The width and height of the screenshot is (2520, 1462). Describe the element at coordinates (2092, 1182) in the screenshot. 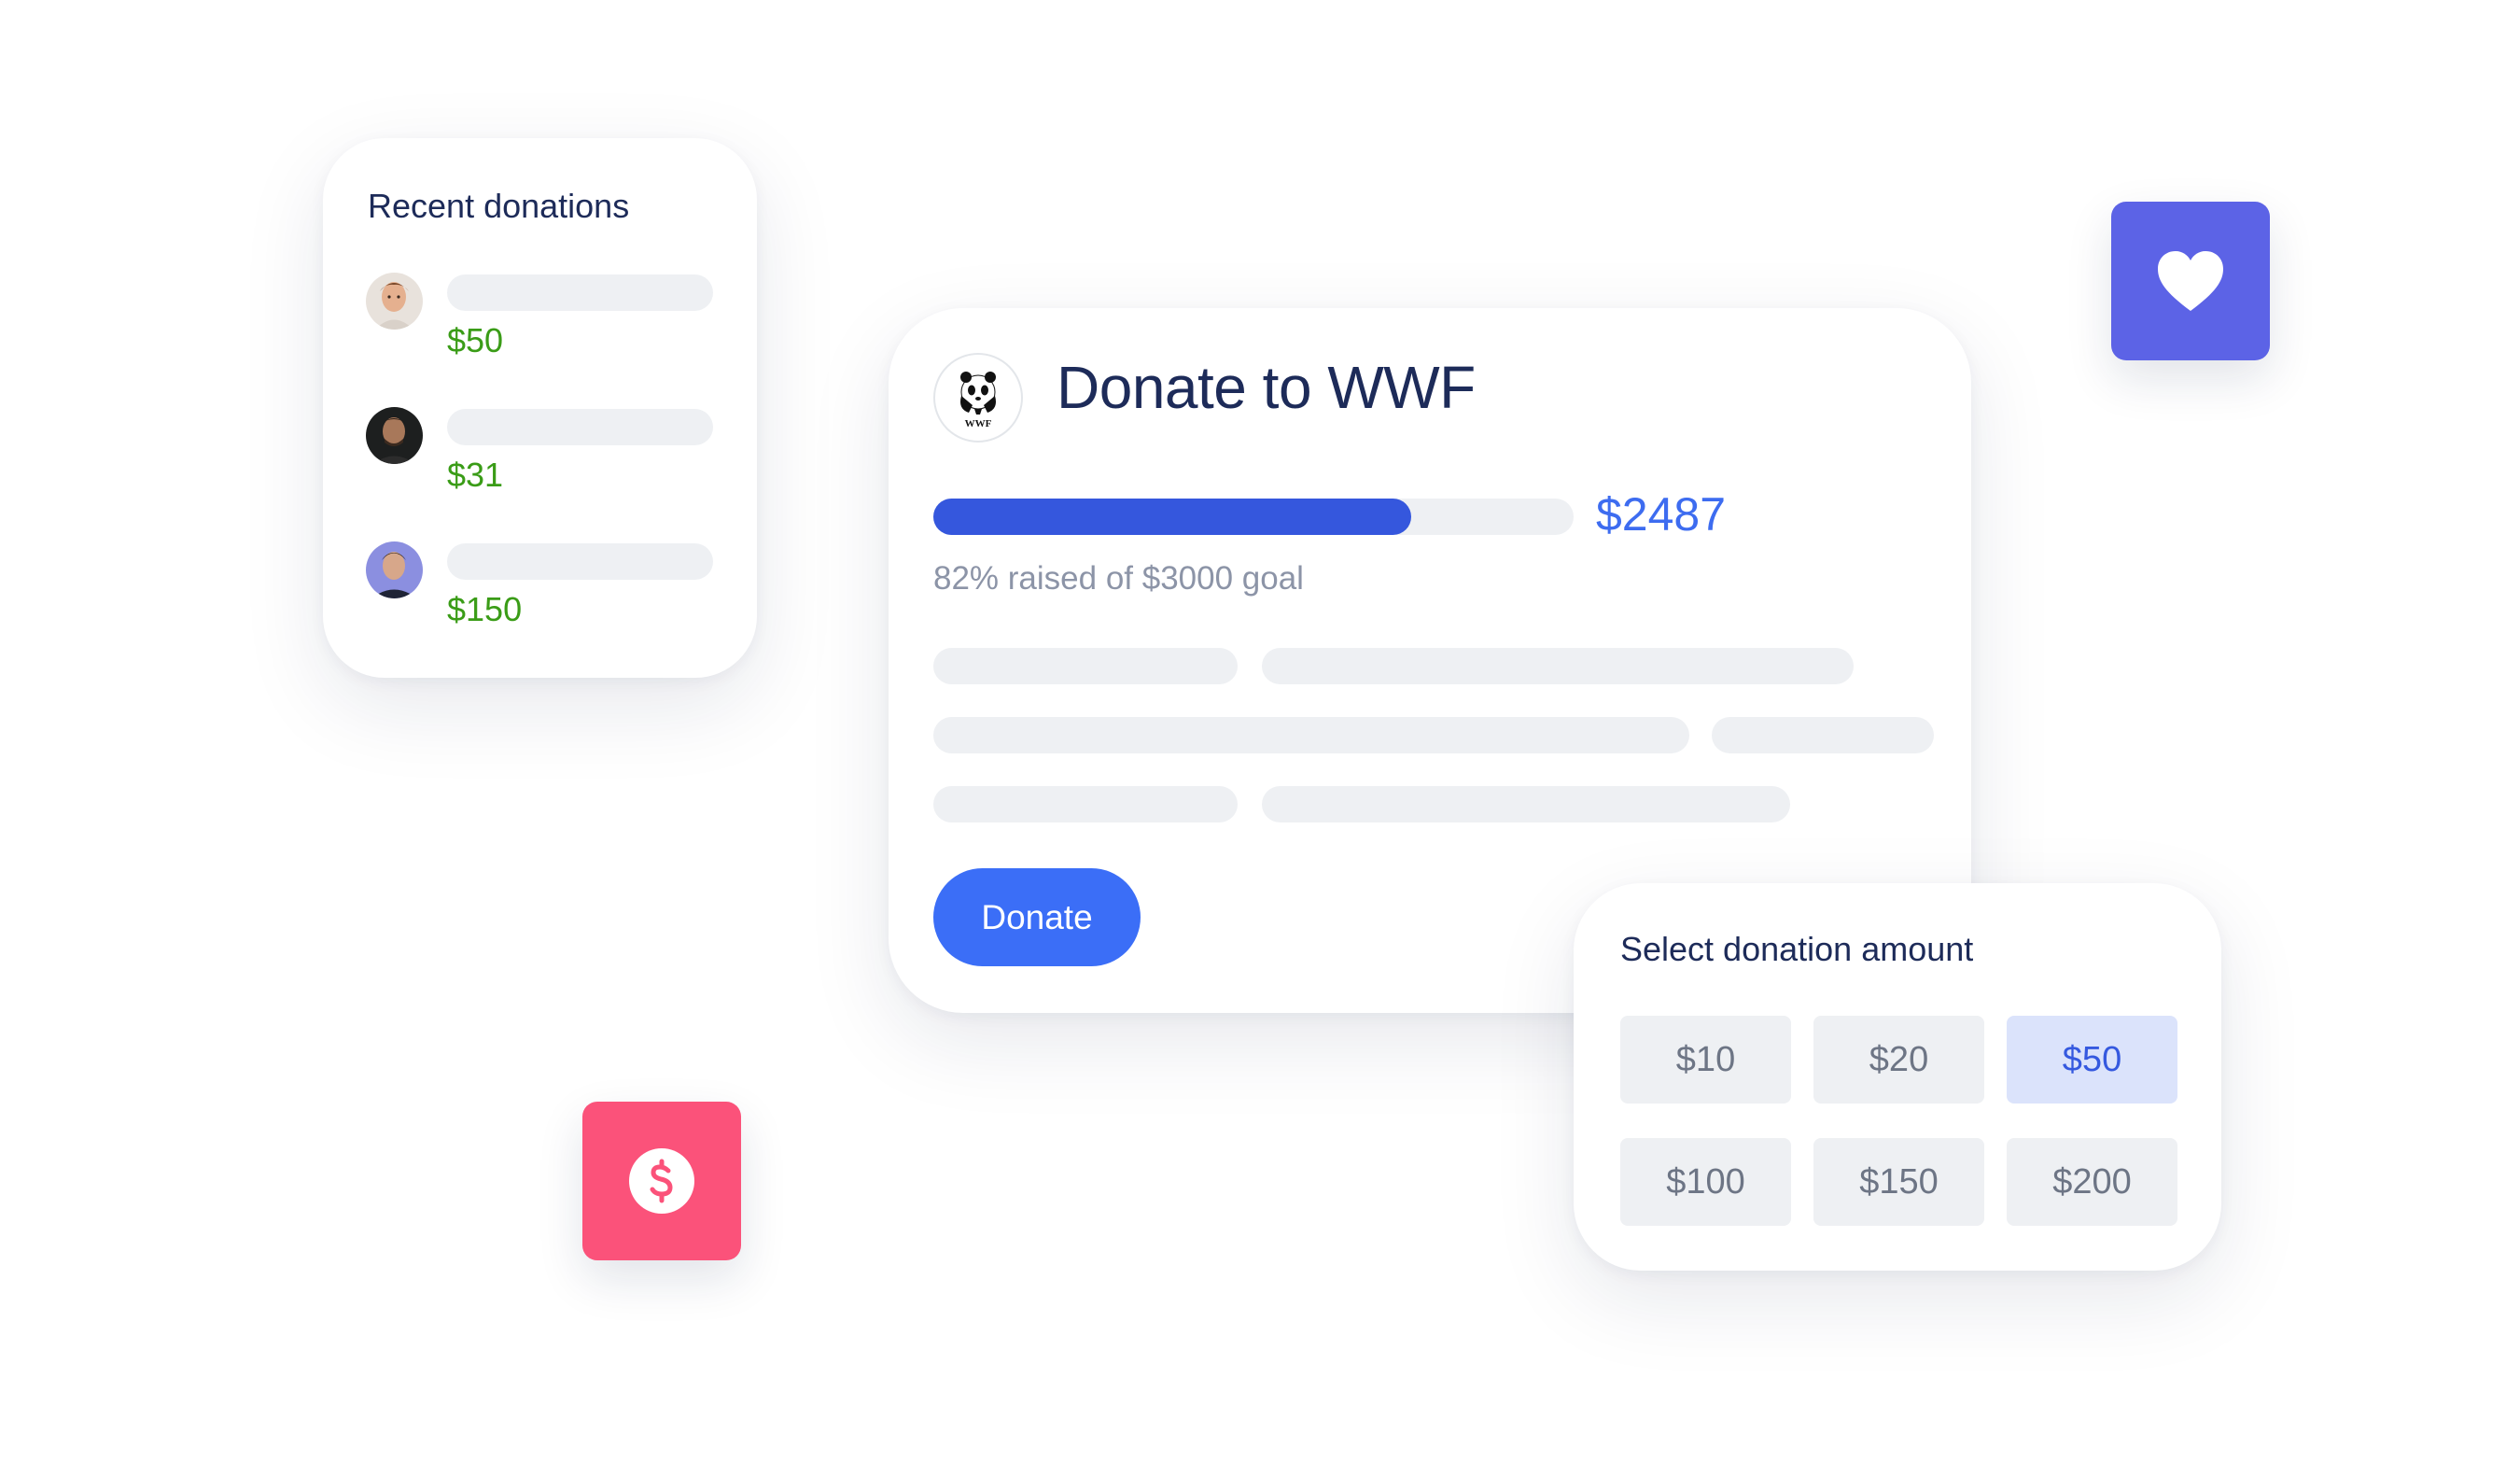

I see `amount-option: $200` at that location.